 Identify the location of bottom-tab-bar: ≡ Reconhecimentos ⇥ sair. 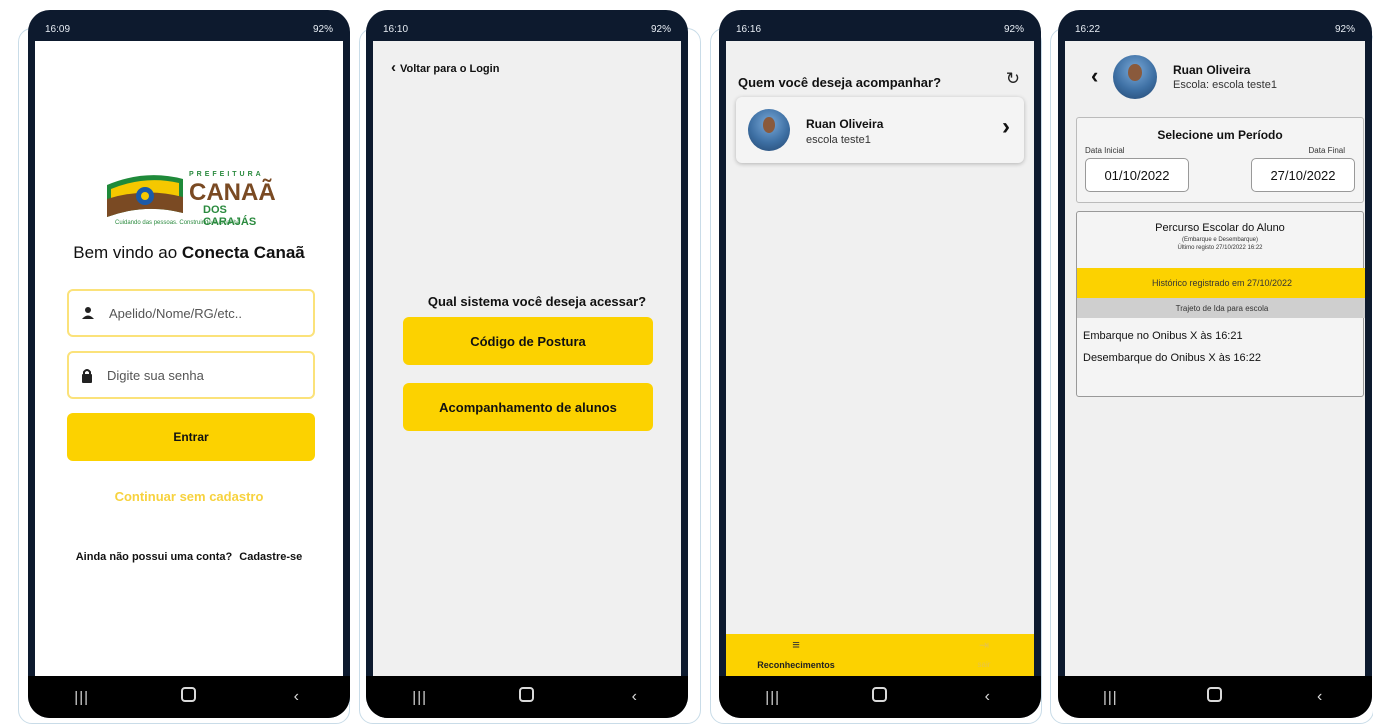
(880, 655).